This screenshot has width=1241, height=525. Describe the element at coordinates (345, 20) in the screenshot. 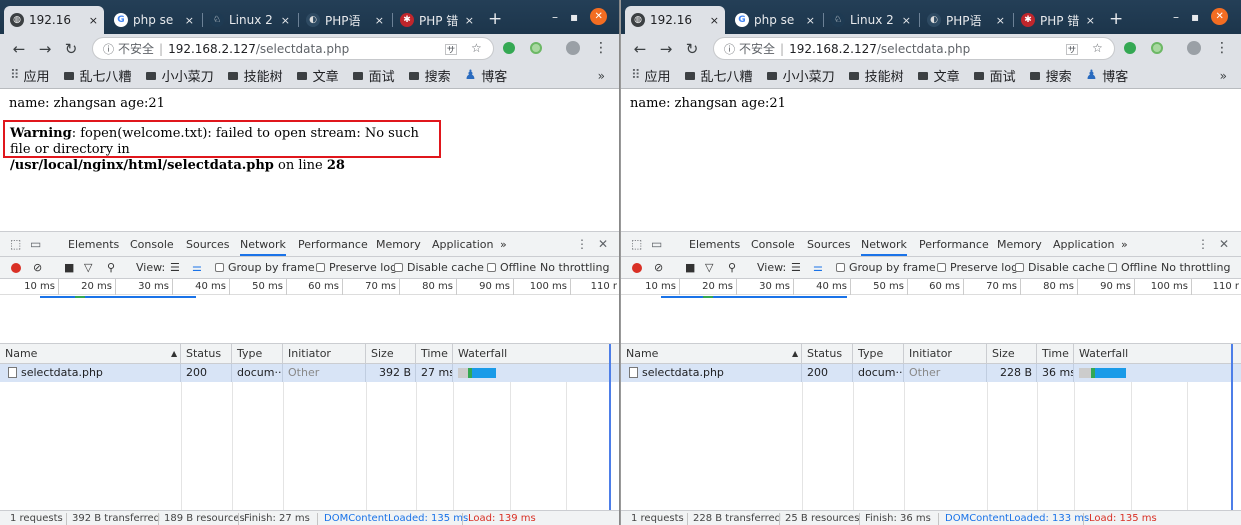

I see `tab-php-lang: ◐ PHP语 ×` at that location.